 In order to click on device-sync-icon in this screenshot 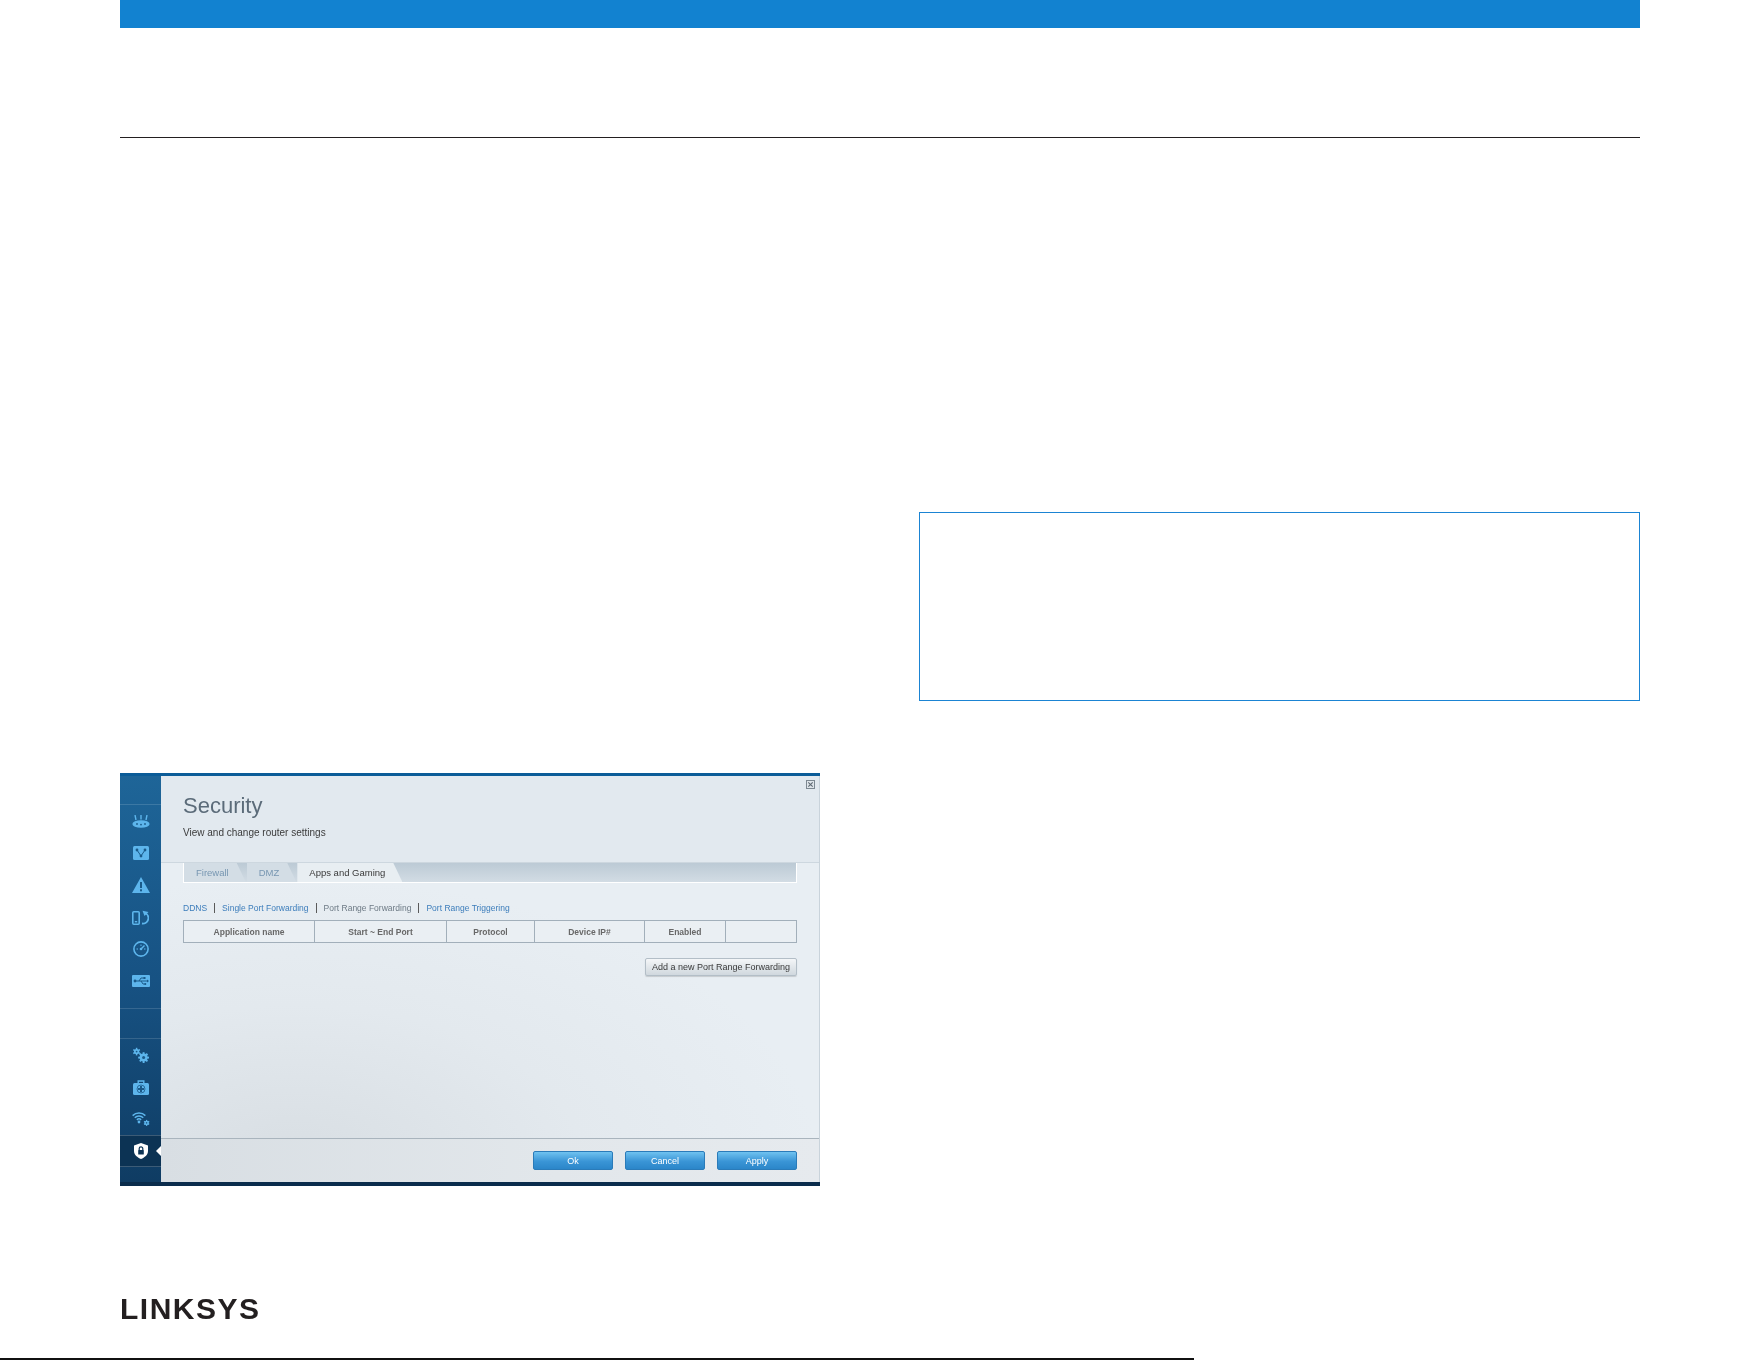, I will do `click(140, 917)`.